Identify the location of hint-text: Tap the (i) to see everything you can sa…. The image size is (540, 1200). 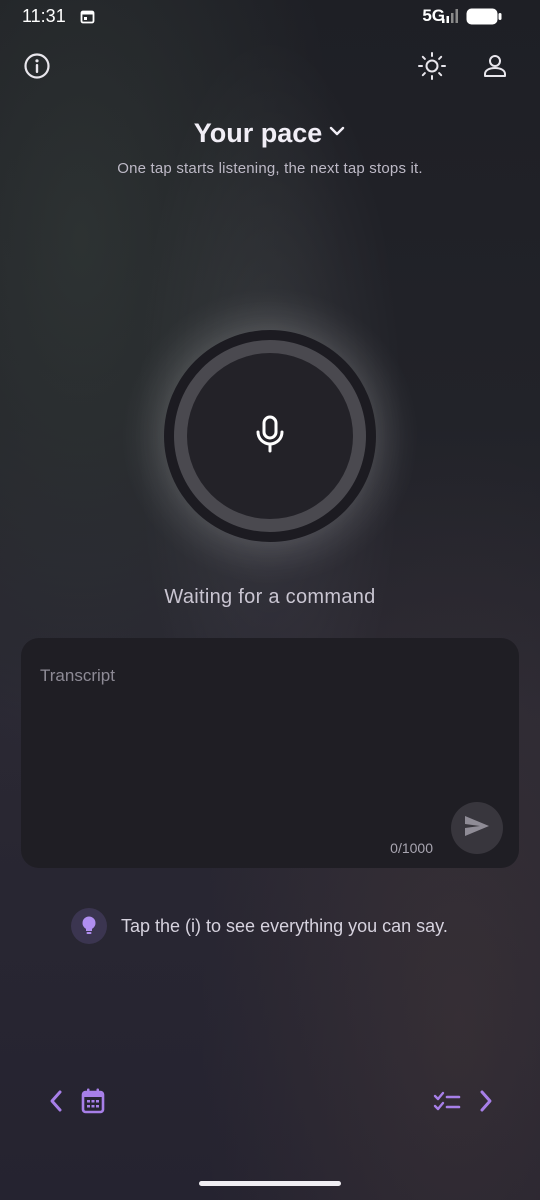
(284, 925).